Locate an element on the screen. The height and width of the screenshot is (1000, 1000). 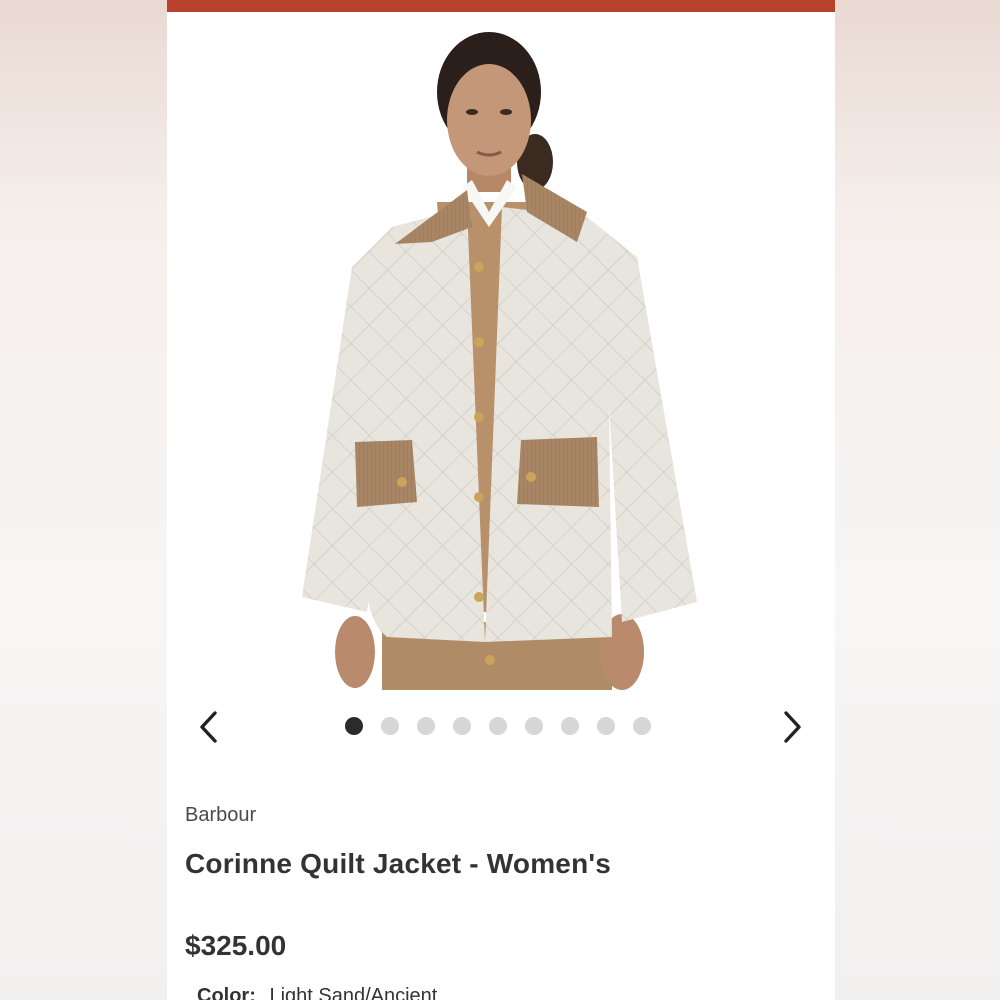
accent-header-bar is located at coordinates (501, 6).